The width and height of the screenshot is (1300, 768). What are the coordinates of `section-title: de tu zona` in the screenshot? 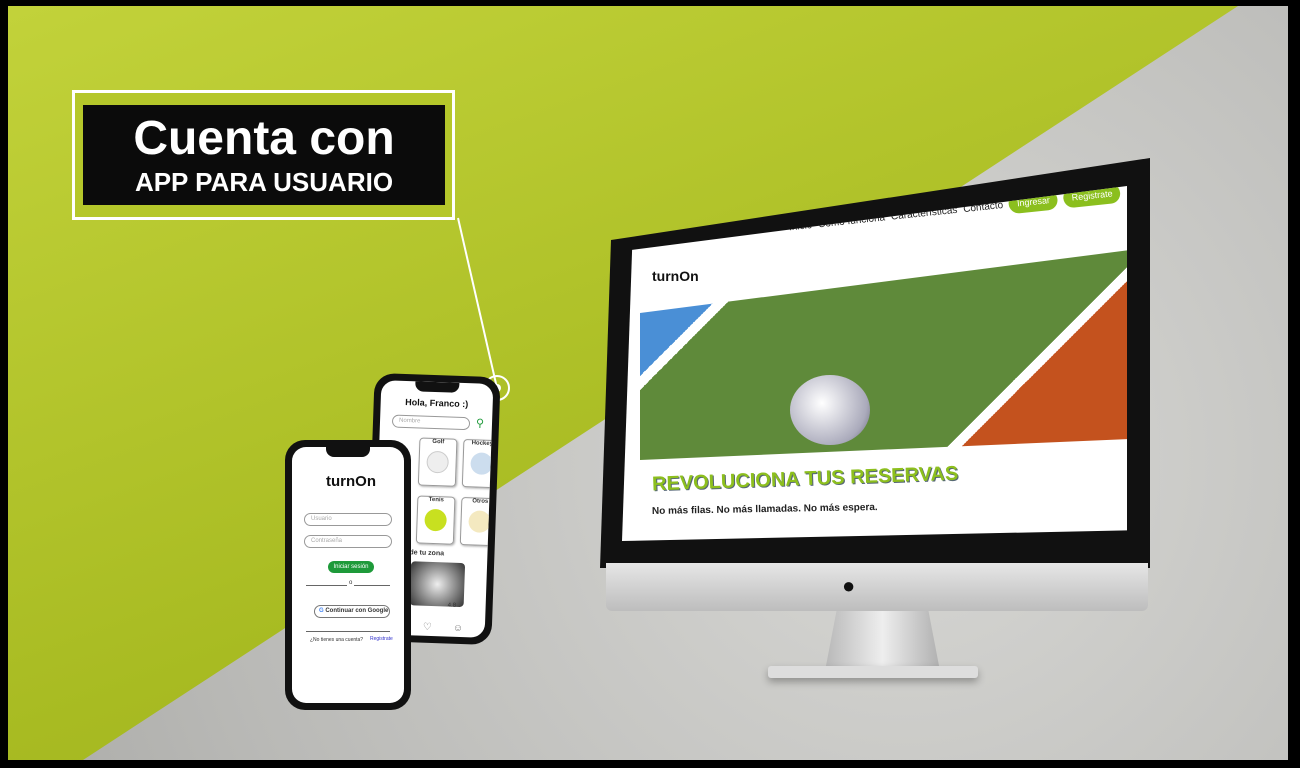 It's located at (427, 553).